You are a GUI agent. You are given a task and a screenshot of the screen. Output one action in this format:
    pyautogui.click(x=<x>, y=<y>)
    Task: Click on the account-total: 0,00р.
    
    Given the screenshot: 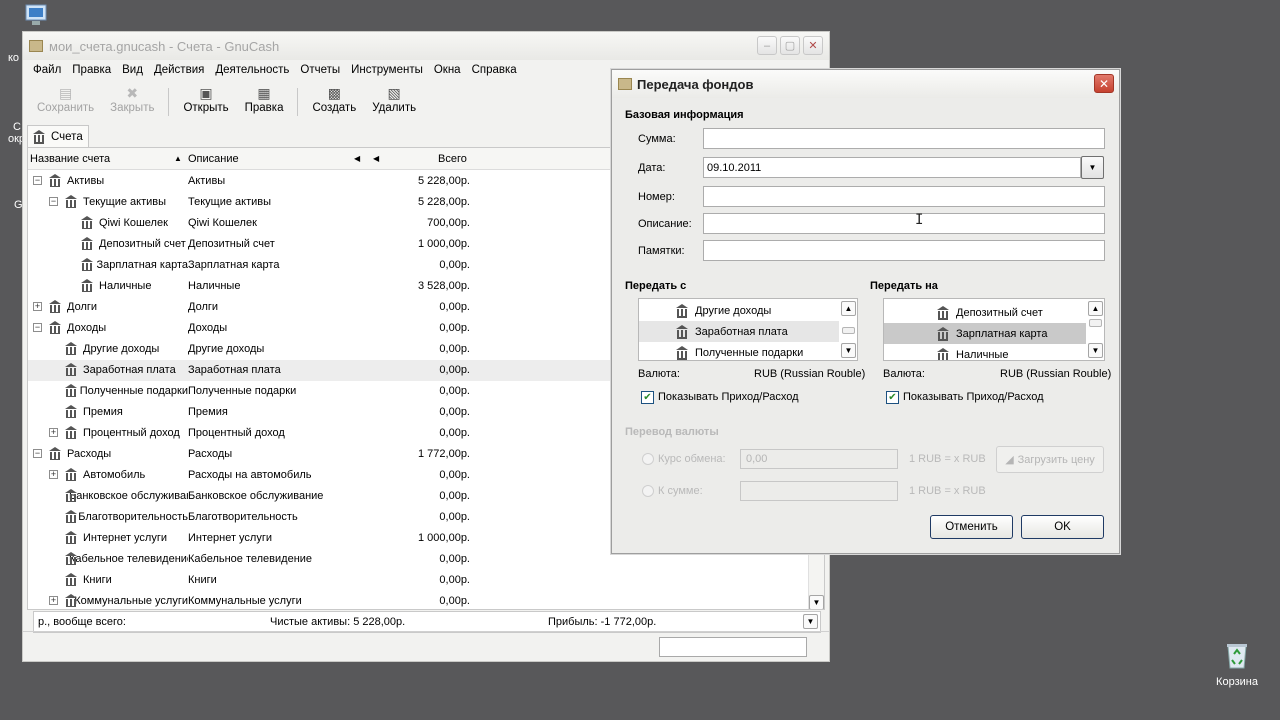 What is the action you would take?
    pyautogui.click(x=454, y=391)
    